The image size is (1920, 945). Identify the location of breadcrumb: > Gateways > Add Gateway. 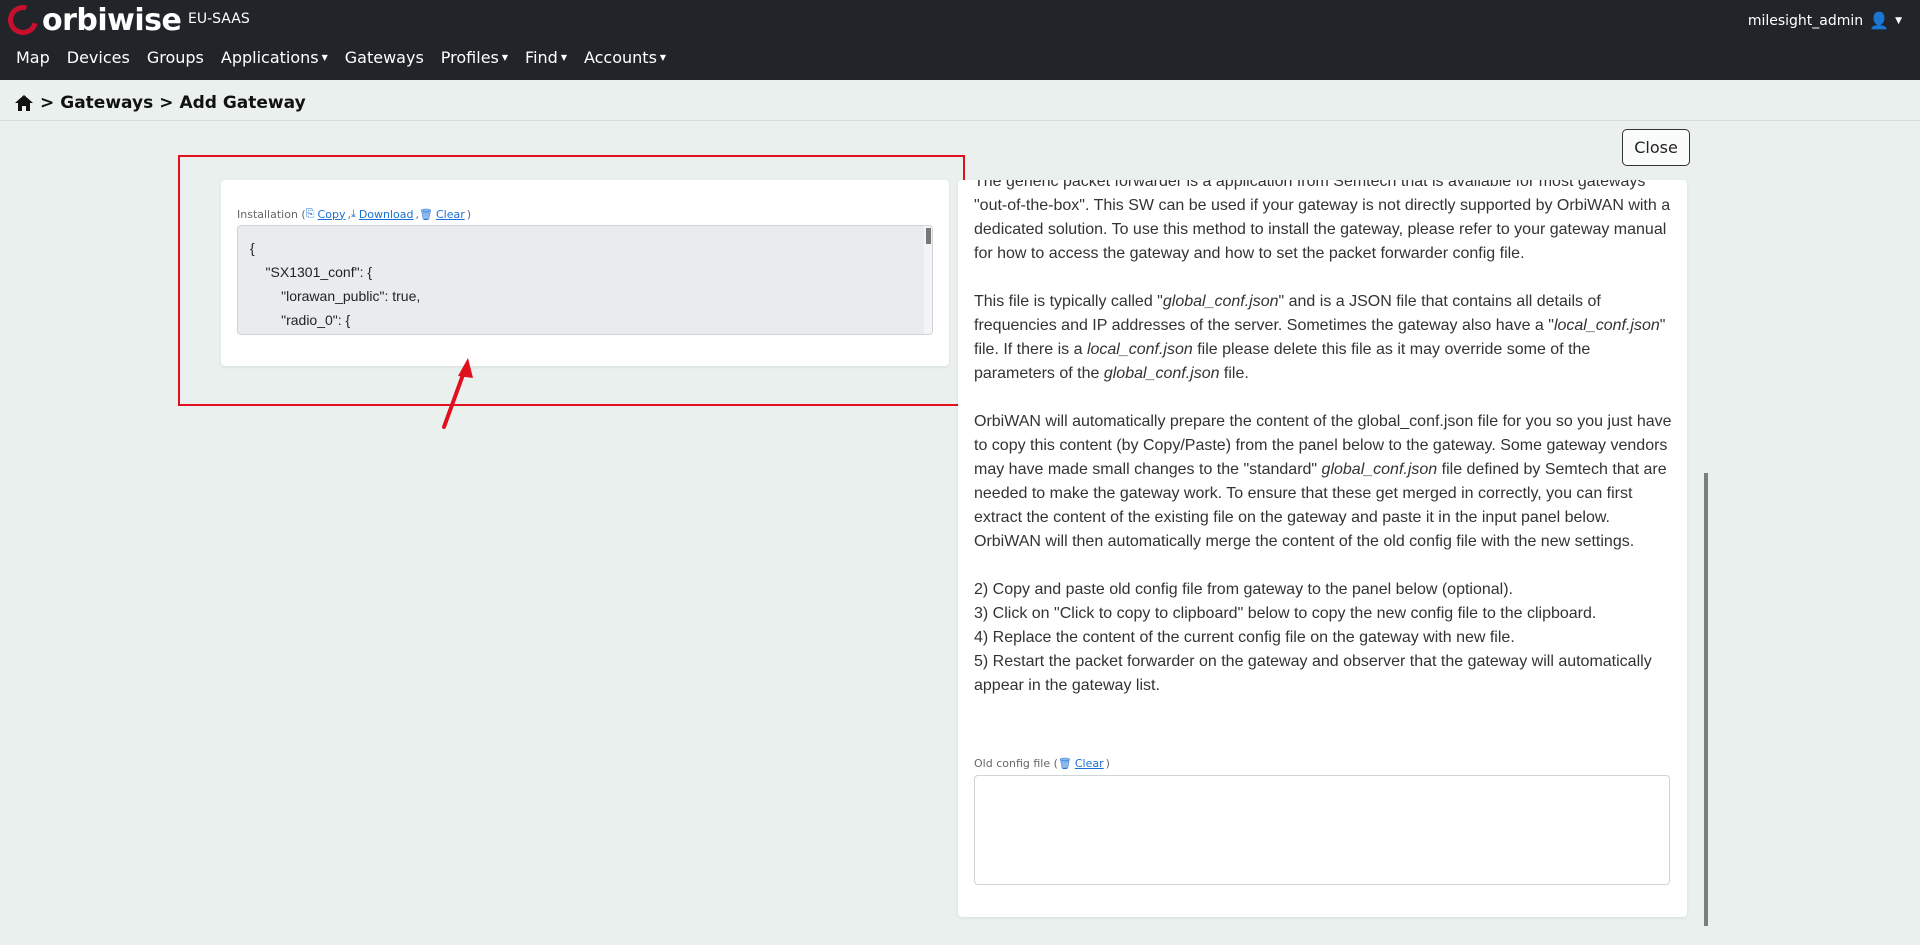
(160, 103).